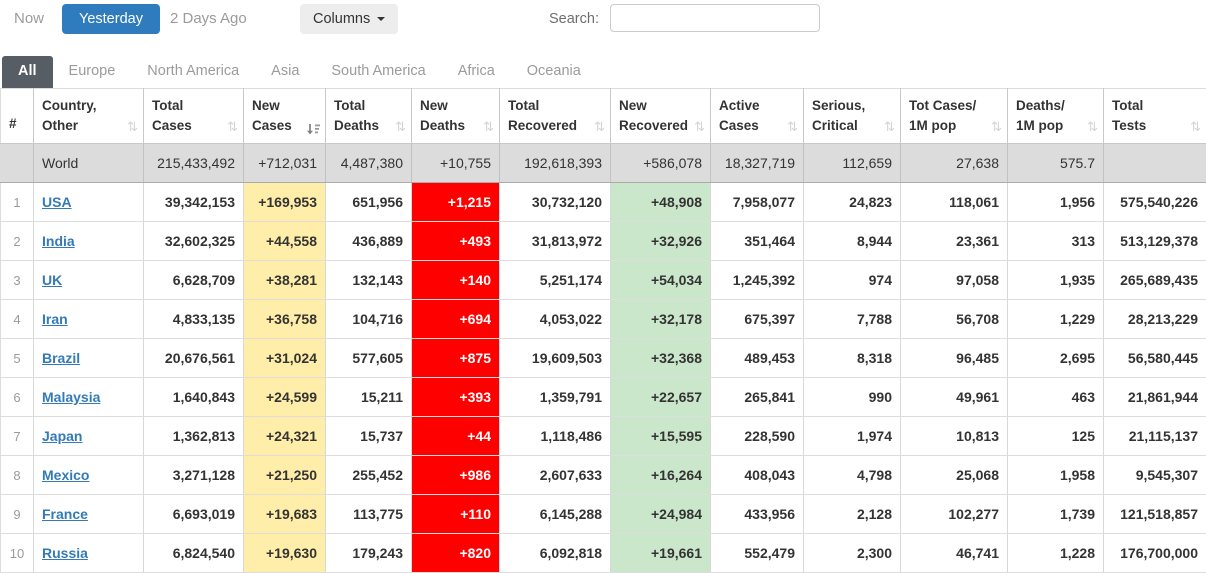 This screenshot has height=573, width=1206. Describe the element at coordinates (661, 397) in the screenshot. I see `new-recovered-cell: +22,657` at that location.